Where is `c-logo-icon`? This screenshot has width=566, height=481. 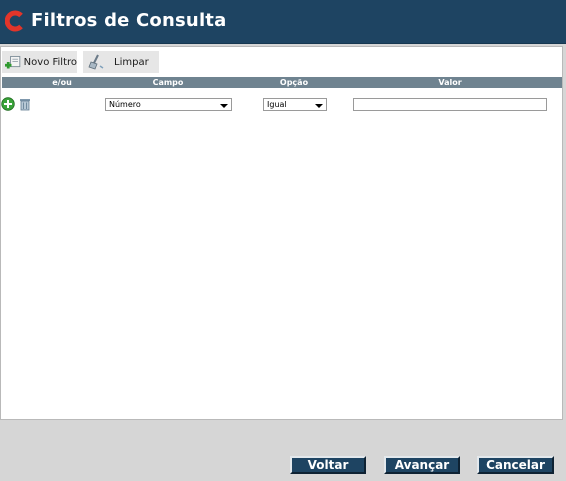
c-logo-icon is located at coordinates (14, 21).